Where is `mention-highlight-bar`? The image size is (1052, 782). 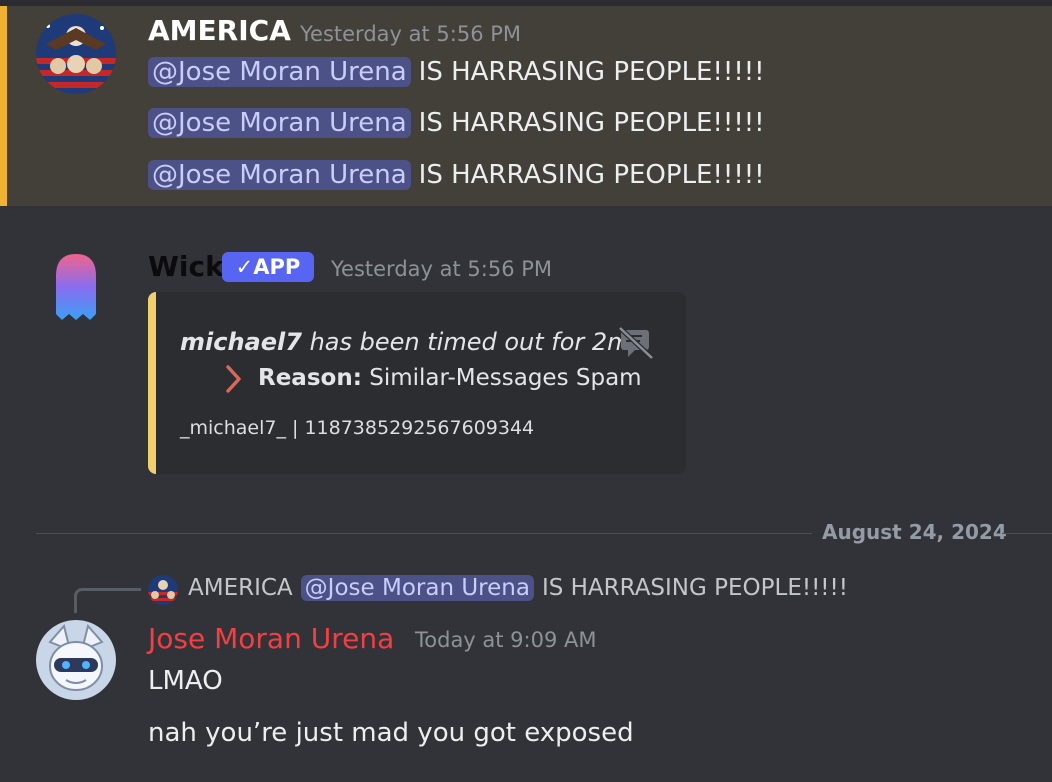
mention-highlight-bar is located at coordinates (3, 106).